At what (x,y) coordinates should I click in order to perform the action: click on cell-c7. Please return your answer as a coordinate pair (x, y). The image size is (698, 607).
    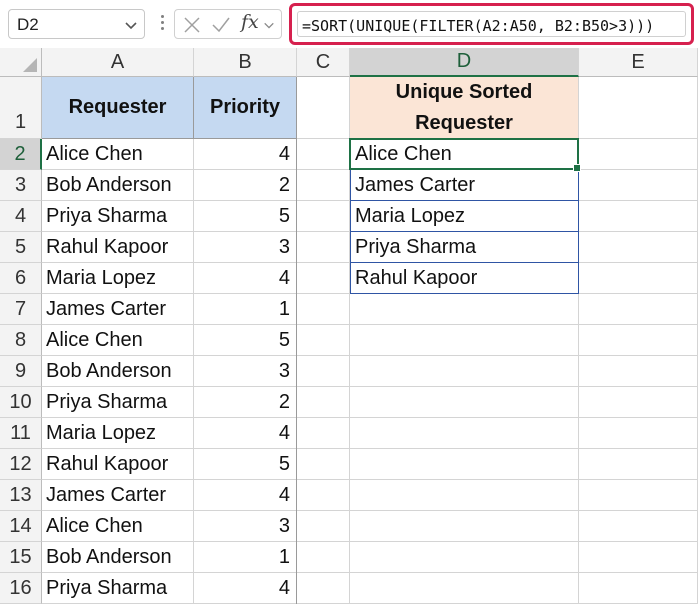
    Looking at the image, I should click on (323, 309).